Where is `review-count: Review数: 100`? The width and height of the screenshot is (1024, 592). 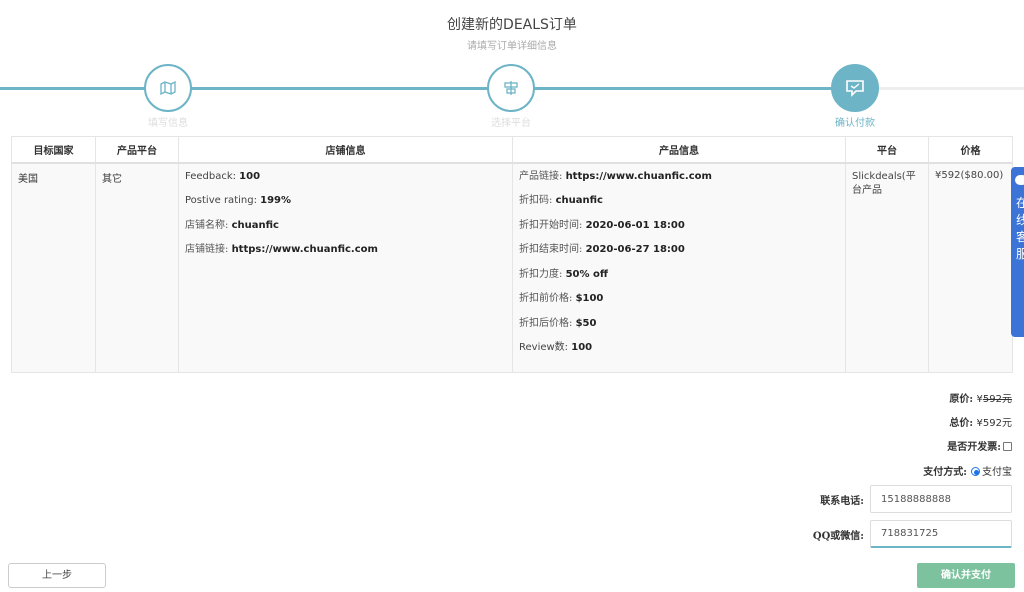 review-count: Review数: 100 is located at coordinates (556, 347).